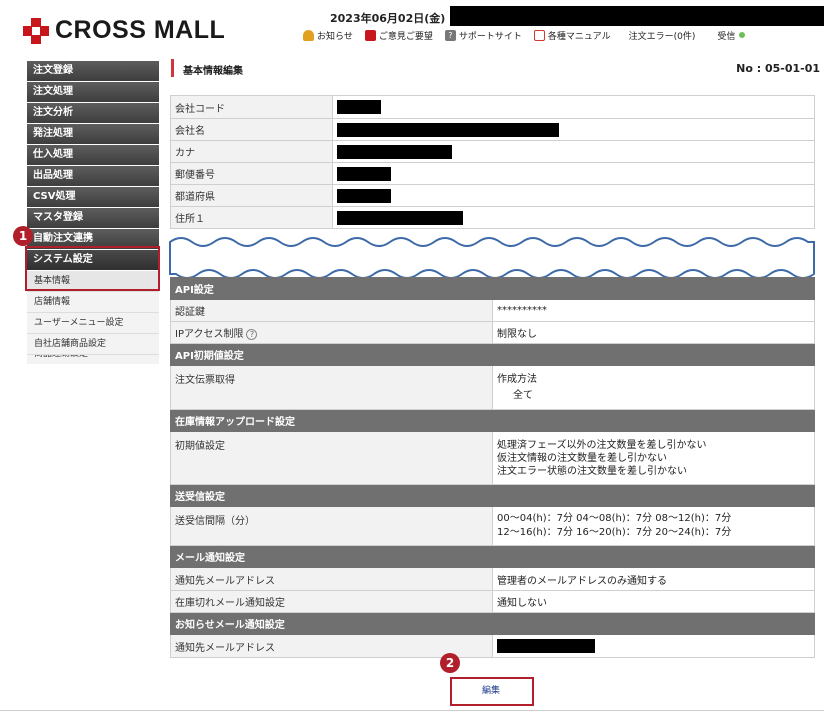 The height and width of the screenshot is (713, 824). What do you see at coordinates (93, 344) in the screenshot?
I see `sidebar-sub-own-store-products: 自社店舗商品設定` at bounding box center [93, 344].